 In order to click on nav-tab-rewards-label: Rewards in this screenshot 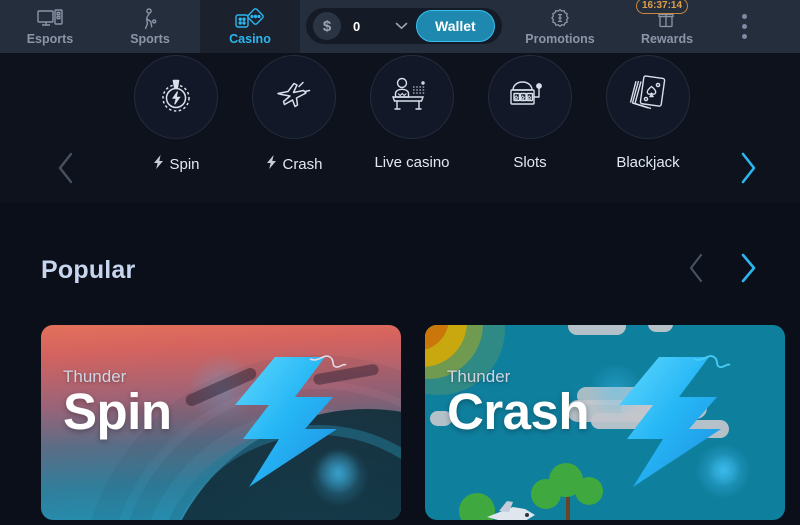, I will do `click(667, 38)`.